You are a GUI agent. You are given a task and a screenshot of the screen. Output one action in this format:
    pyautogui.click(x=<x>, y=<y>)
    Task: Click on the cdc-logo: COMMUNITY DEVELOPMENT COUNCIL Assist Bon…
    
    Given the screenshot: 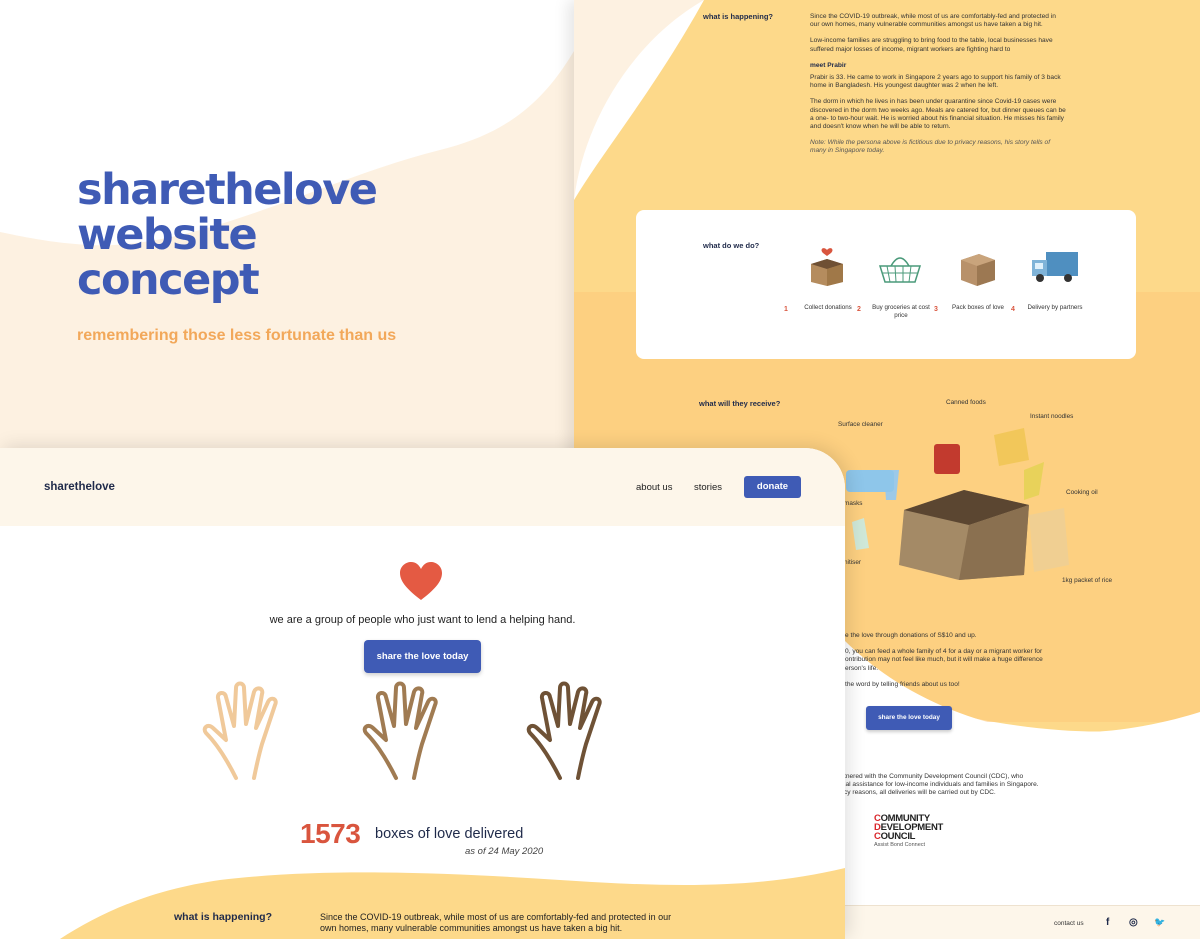 What is the action you would take?
    pyautogui.click(x=909, y=830)
    